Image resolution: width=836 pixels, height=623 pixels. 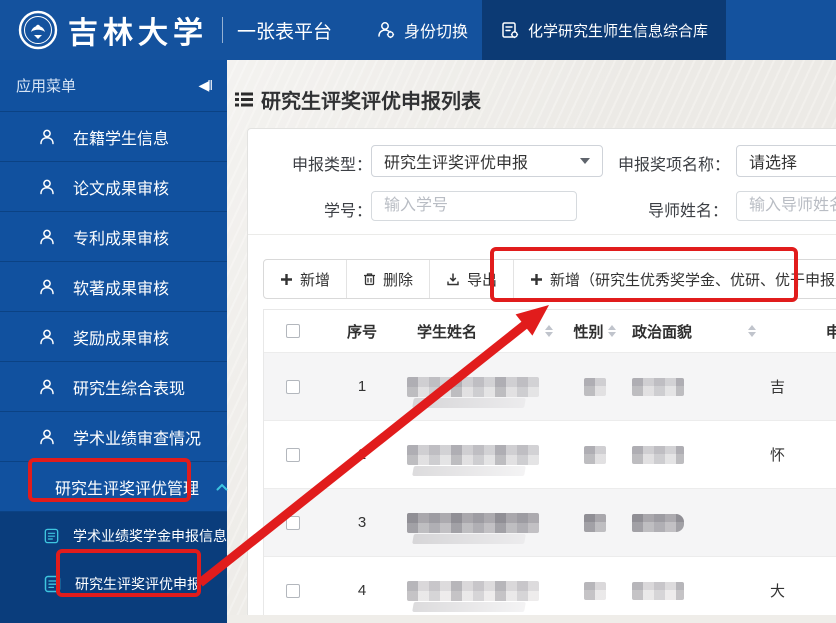 What do you see at coordinates (693, 280) in the screenshot?
I see `add-special-button-label: 新增（研究生优秀奖学金、优研、优干申报）` at bounding box center [693, 280].